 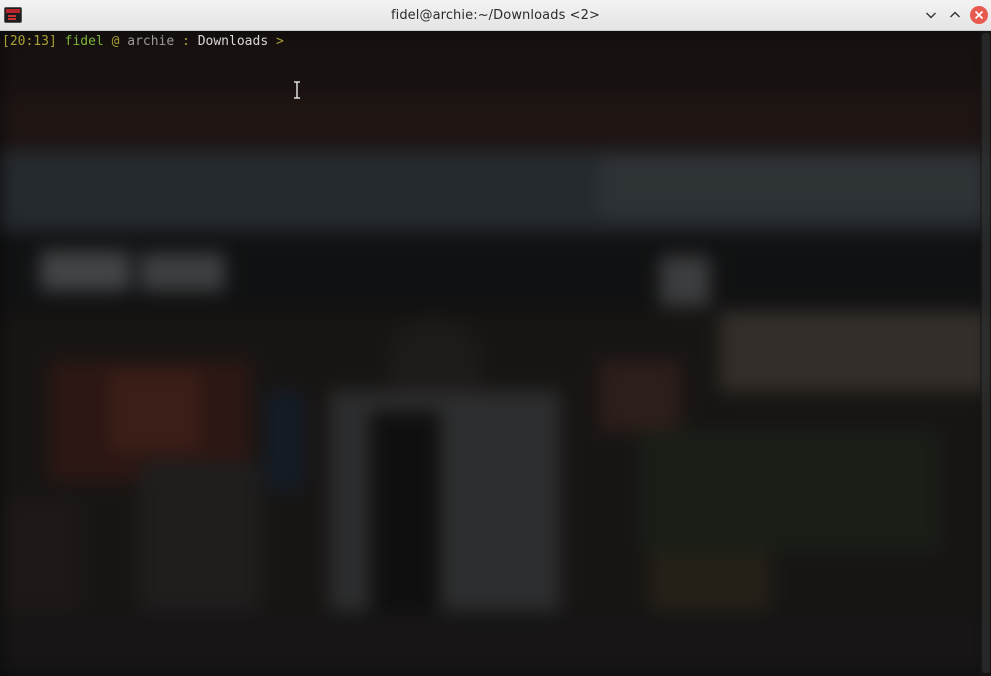 What do you see at coordinates (233, 41) in the screenshot?
I see `prompt-directory: Downloads` at bounding box center [233, 41].